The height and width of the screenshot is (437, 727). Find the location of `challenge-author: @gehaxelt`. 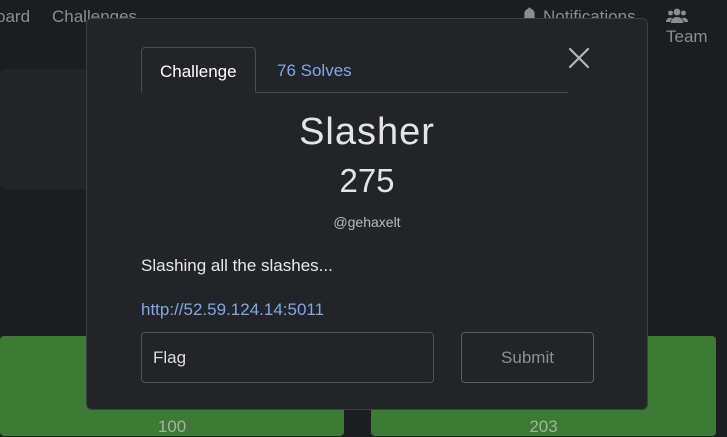

challenge-author: @gehaxelt is located at coordinates (367, 222).